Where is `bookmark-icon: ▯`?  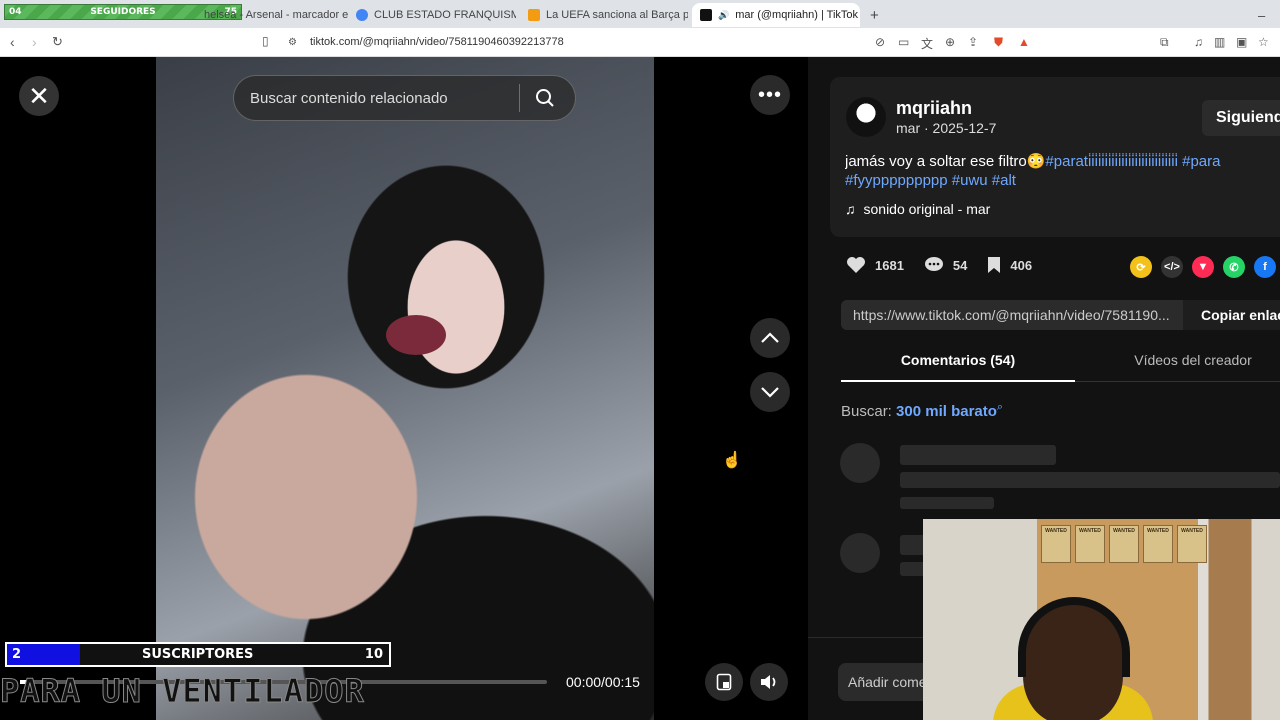
bookmark-icon: ▯ is located at coordinates (265, 41).